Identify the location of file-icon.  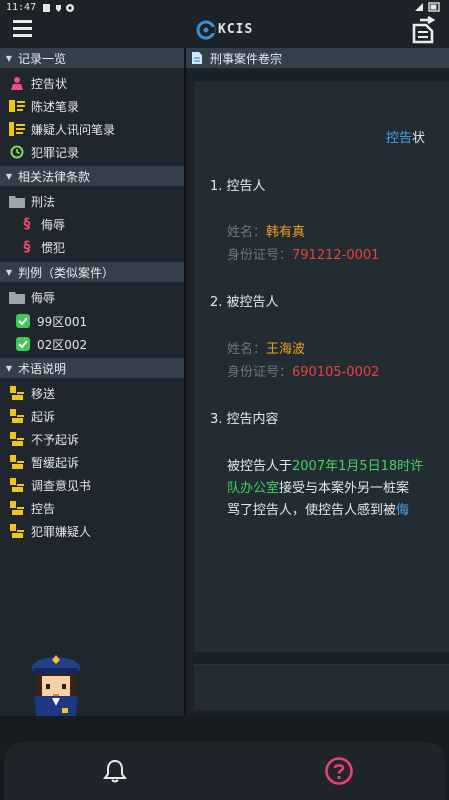
(197, 58).